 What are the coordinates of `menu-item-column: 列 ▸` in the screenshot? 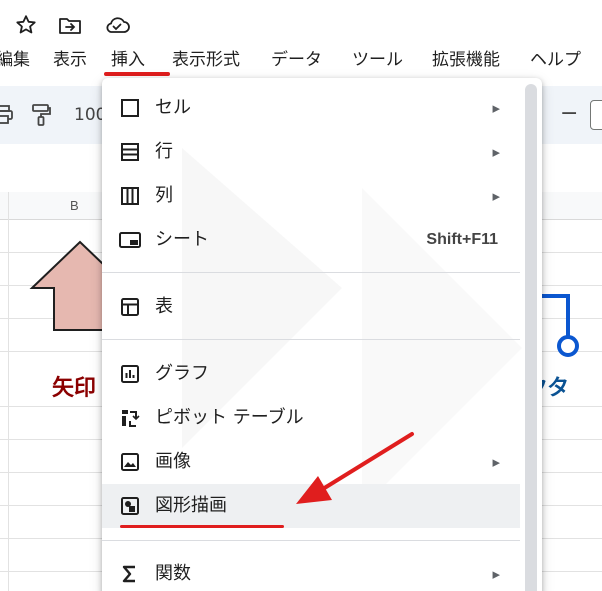 It's located at (311, 196).